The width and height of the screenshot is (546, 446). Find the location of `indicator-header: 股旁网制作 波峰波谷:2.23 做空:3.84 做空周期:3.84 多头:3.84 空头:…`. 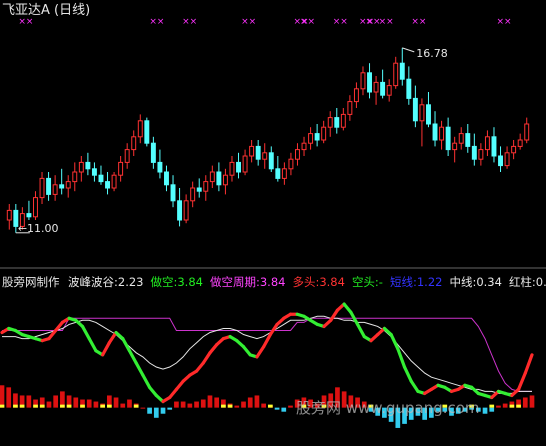

indicator-header: 股旁网制作 波峰波谷:2.23 做空:3.84 做空周期:3.84 多头:3.84 空头:… is located at coordinates (274, 282).